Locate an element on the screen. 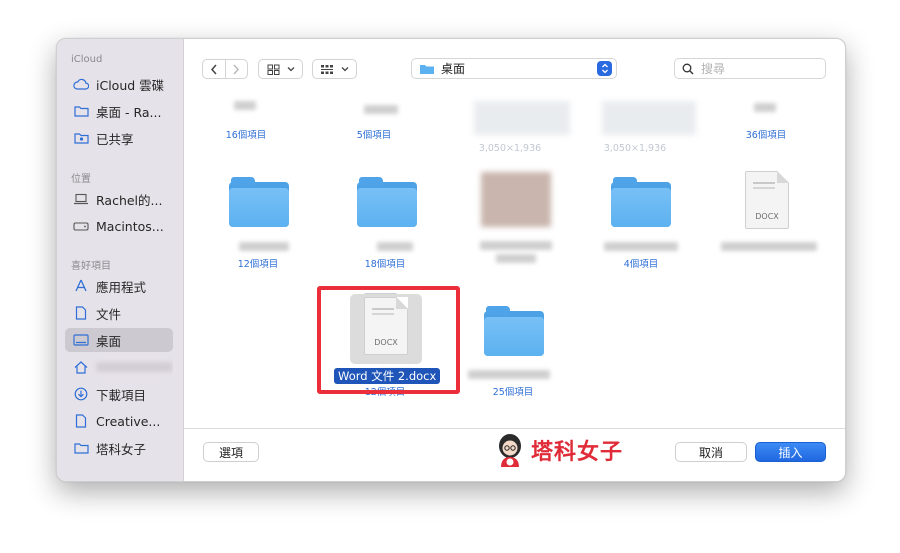  toolbar: 桌面 搜尋 is located at coordinates (514, 69).